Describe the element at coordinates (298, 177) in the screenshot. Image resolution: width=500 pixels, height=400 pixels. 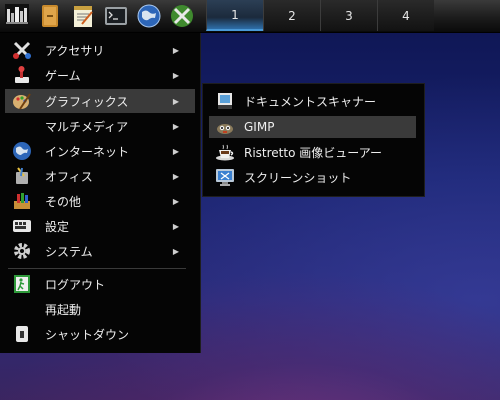
I see `submenu-item-label: スクリーンショット` at that location.